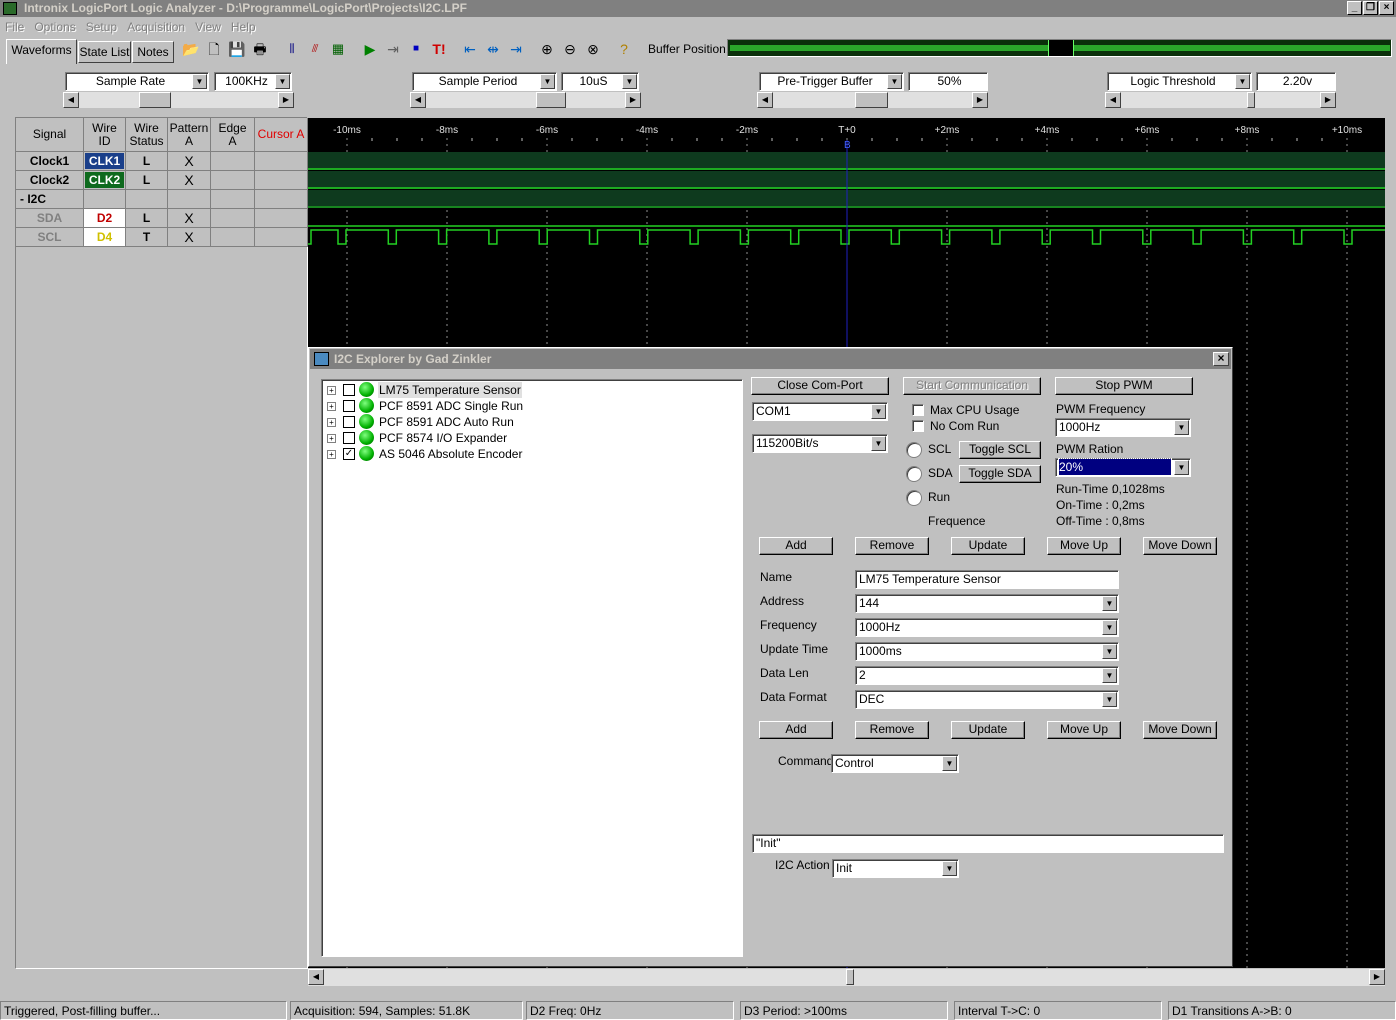 The width and height of the screenshot is (1396, 1020). Describe the element at coordinates (820, 386) in the screenshot. I see `close-com-port-button: Close Com-Port` at that location.